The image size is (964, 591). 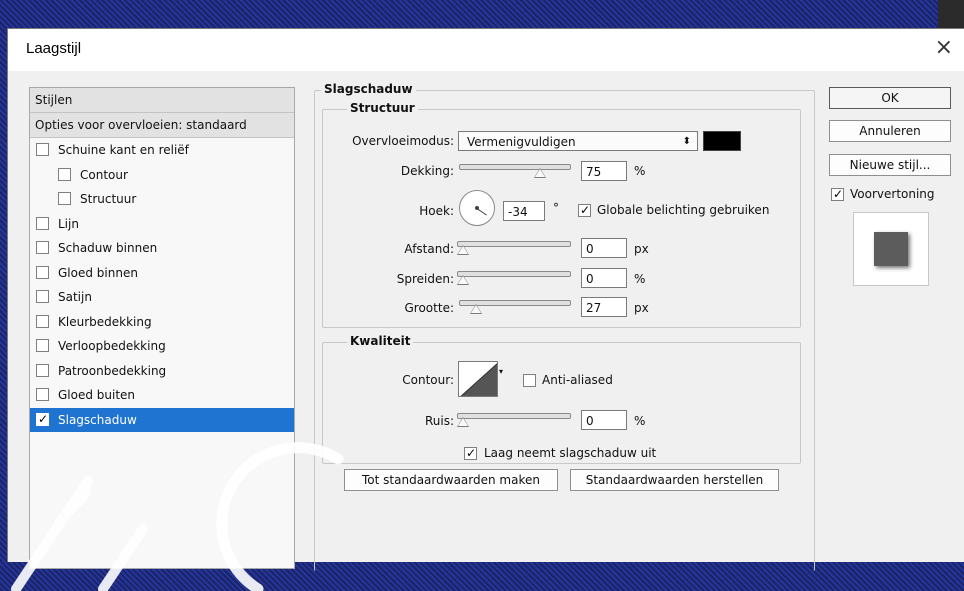 What do you see at coordinates (604, 171) in the screenshot?
I see `opacity-input: 75` at bounding box center [604, 171].